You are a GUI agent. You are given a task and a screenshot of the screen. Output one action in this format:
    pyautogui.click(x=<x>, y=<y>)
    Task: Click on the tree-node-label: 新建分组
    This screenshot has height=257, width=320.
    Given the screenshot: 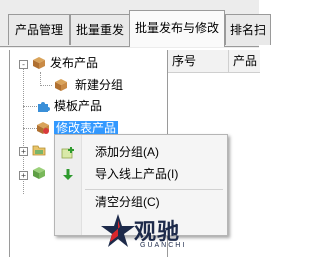 What is the action you would take?
    pyautogui.click(x=99, y=85)
    